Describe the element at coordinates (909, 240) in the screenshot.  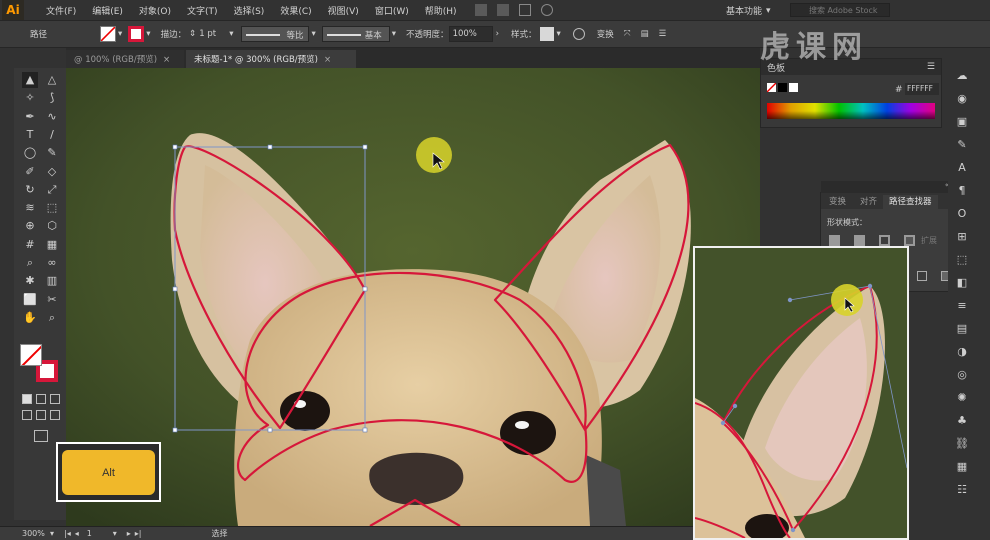
I see `exclude-icon` at that location.